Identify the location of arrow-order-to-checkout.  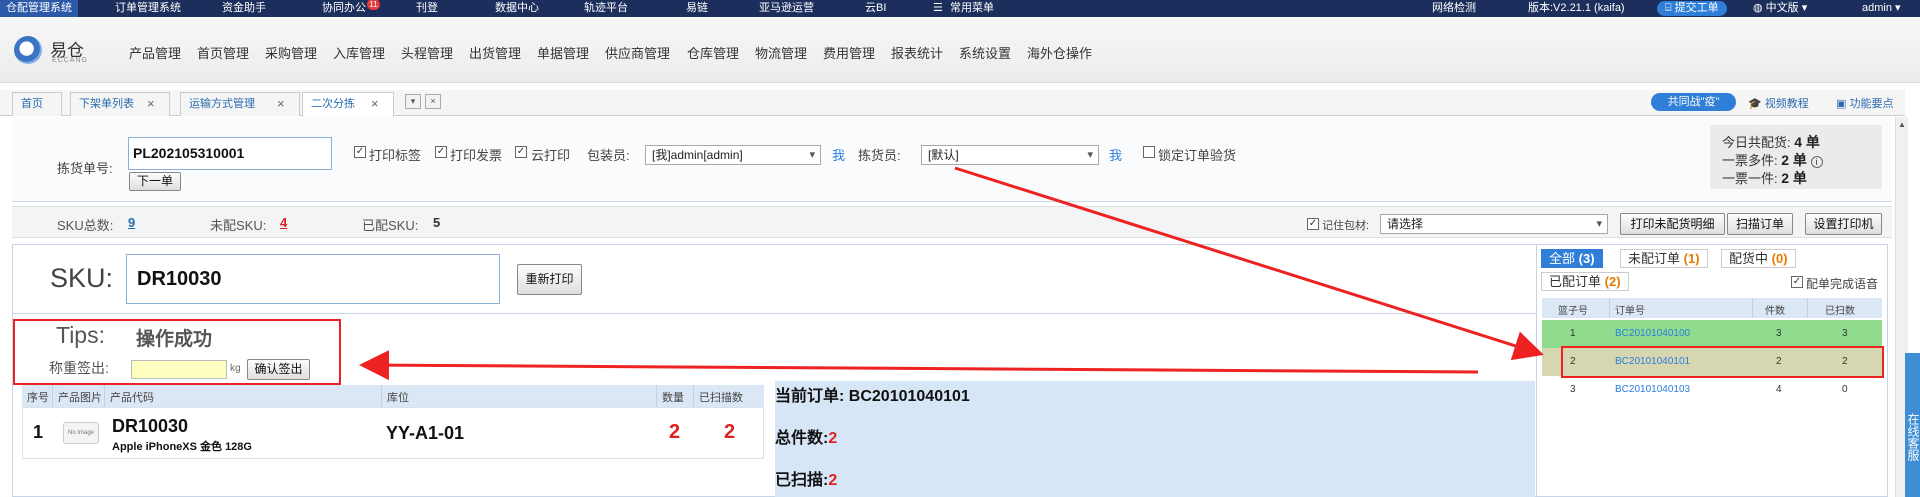
(919, 365).